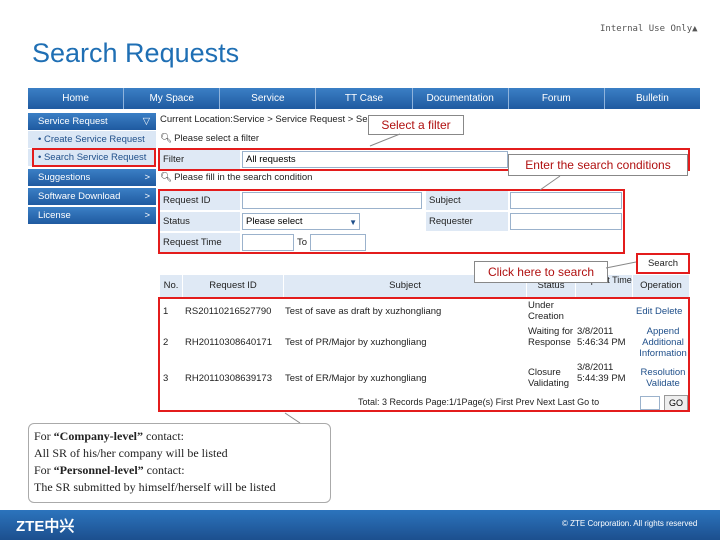  Describe the element at coordinates (630, 523) in the screenshot. I see `copyright-text: © ZTE Corporation. All rights reserved` at that location.